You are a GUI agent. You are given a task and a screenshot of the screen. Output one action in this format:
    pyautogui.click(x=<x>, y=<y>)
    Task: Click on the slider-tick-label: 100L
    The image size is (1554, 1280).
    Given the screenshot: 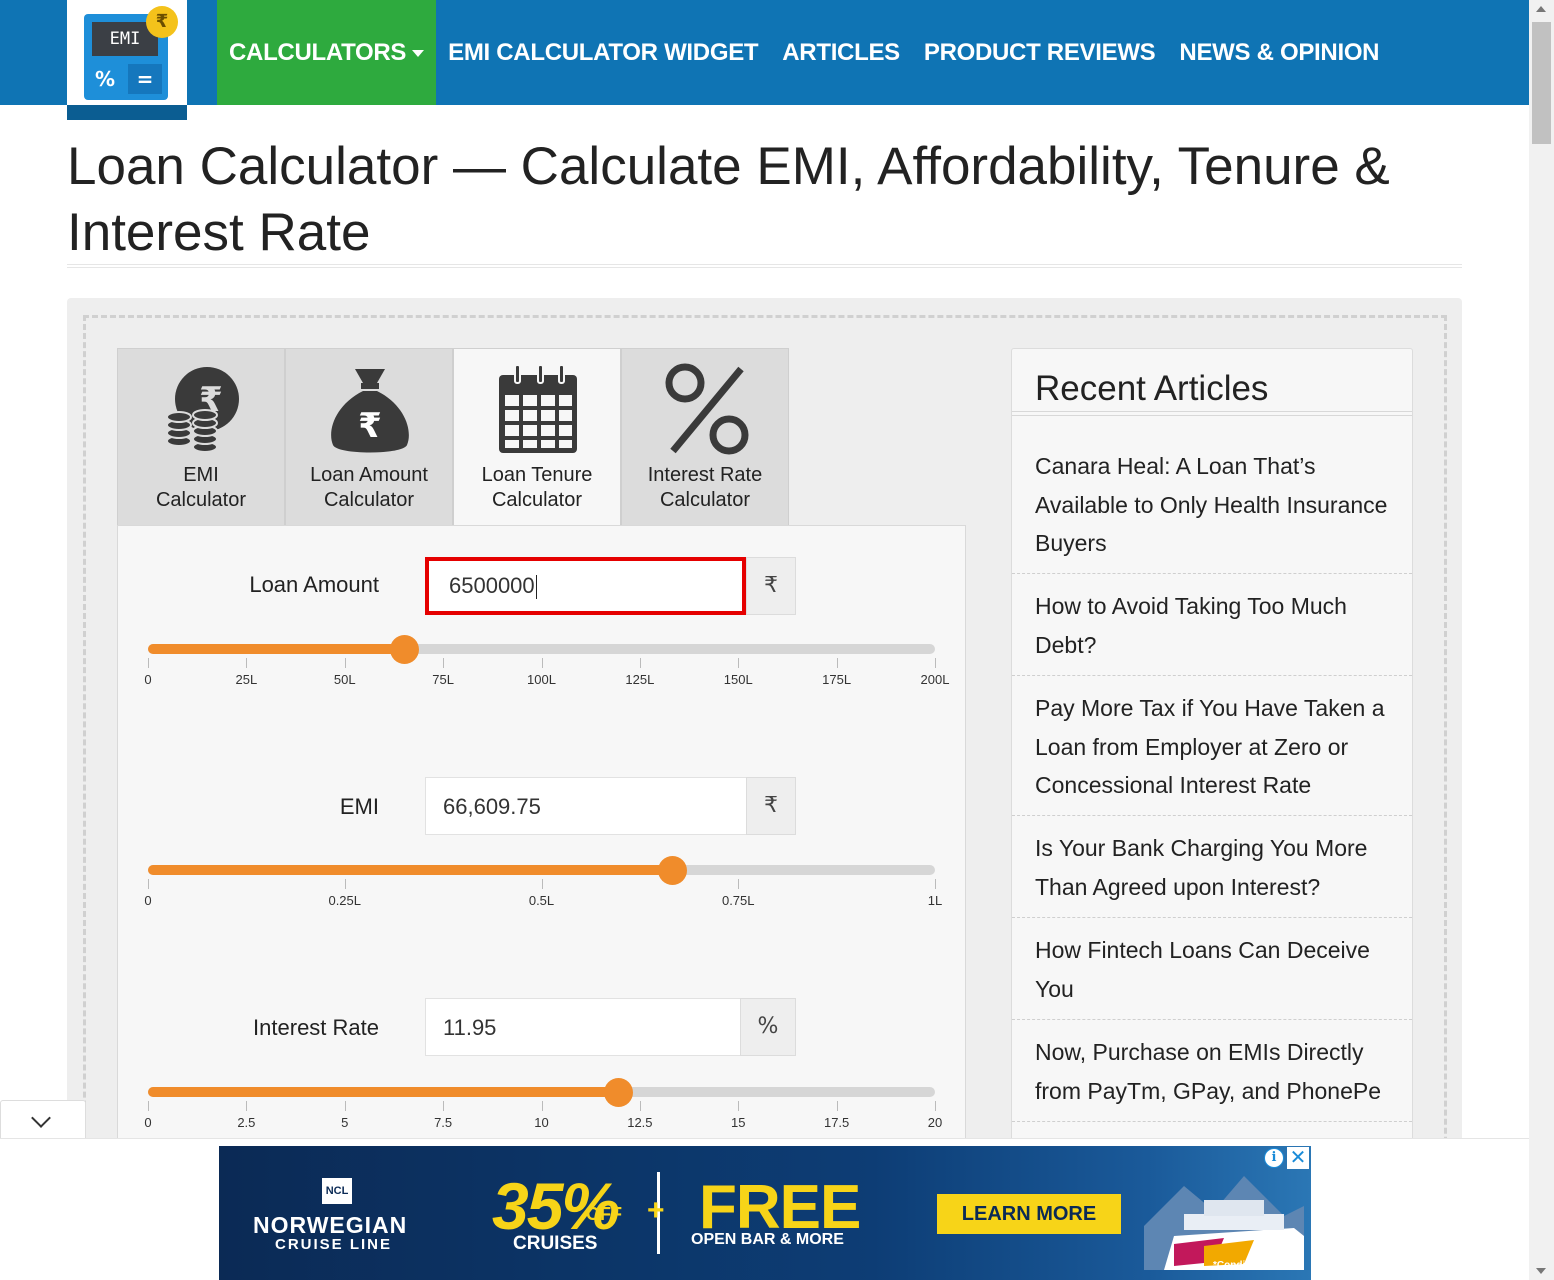 What is the action you would take?
    pyautogui.click(x=541, y=679)
    